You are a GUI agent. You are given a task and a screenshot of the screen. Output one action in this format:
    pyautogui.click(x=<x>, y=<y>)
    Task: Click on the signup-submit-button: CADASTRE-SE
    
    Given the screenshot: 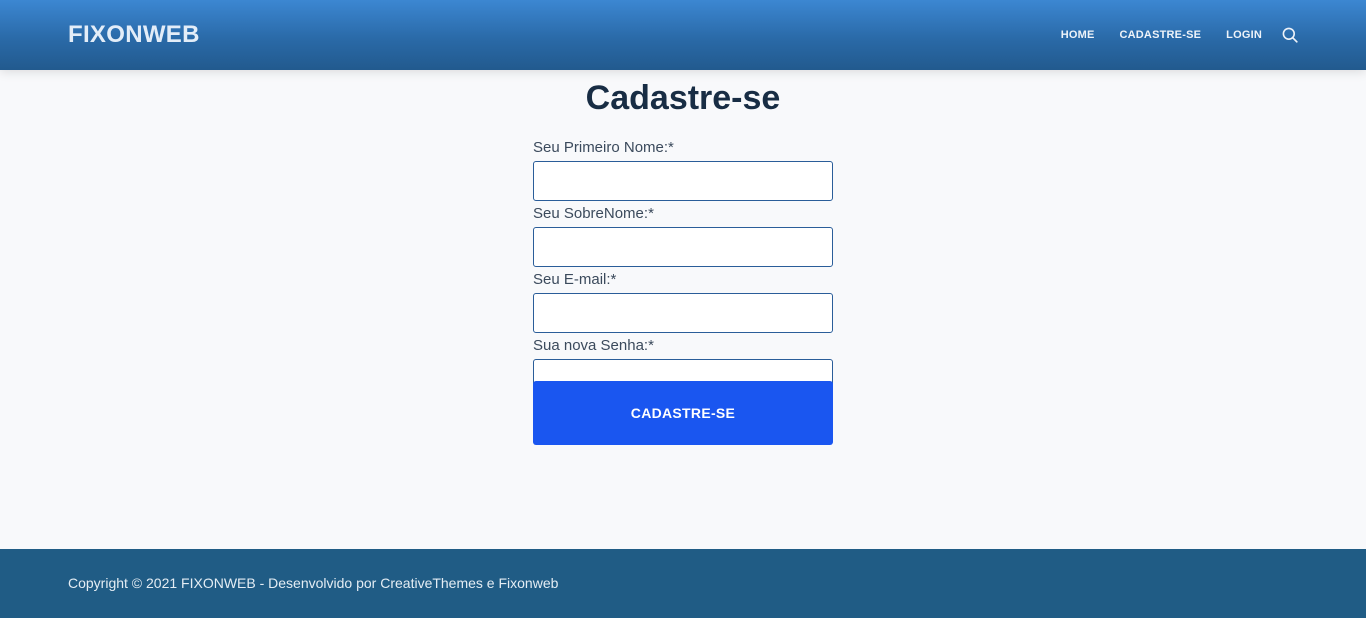 What is the action you would take?
    pyautogui.click(x=683, y=413)
    